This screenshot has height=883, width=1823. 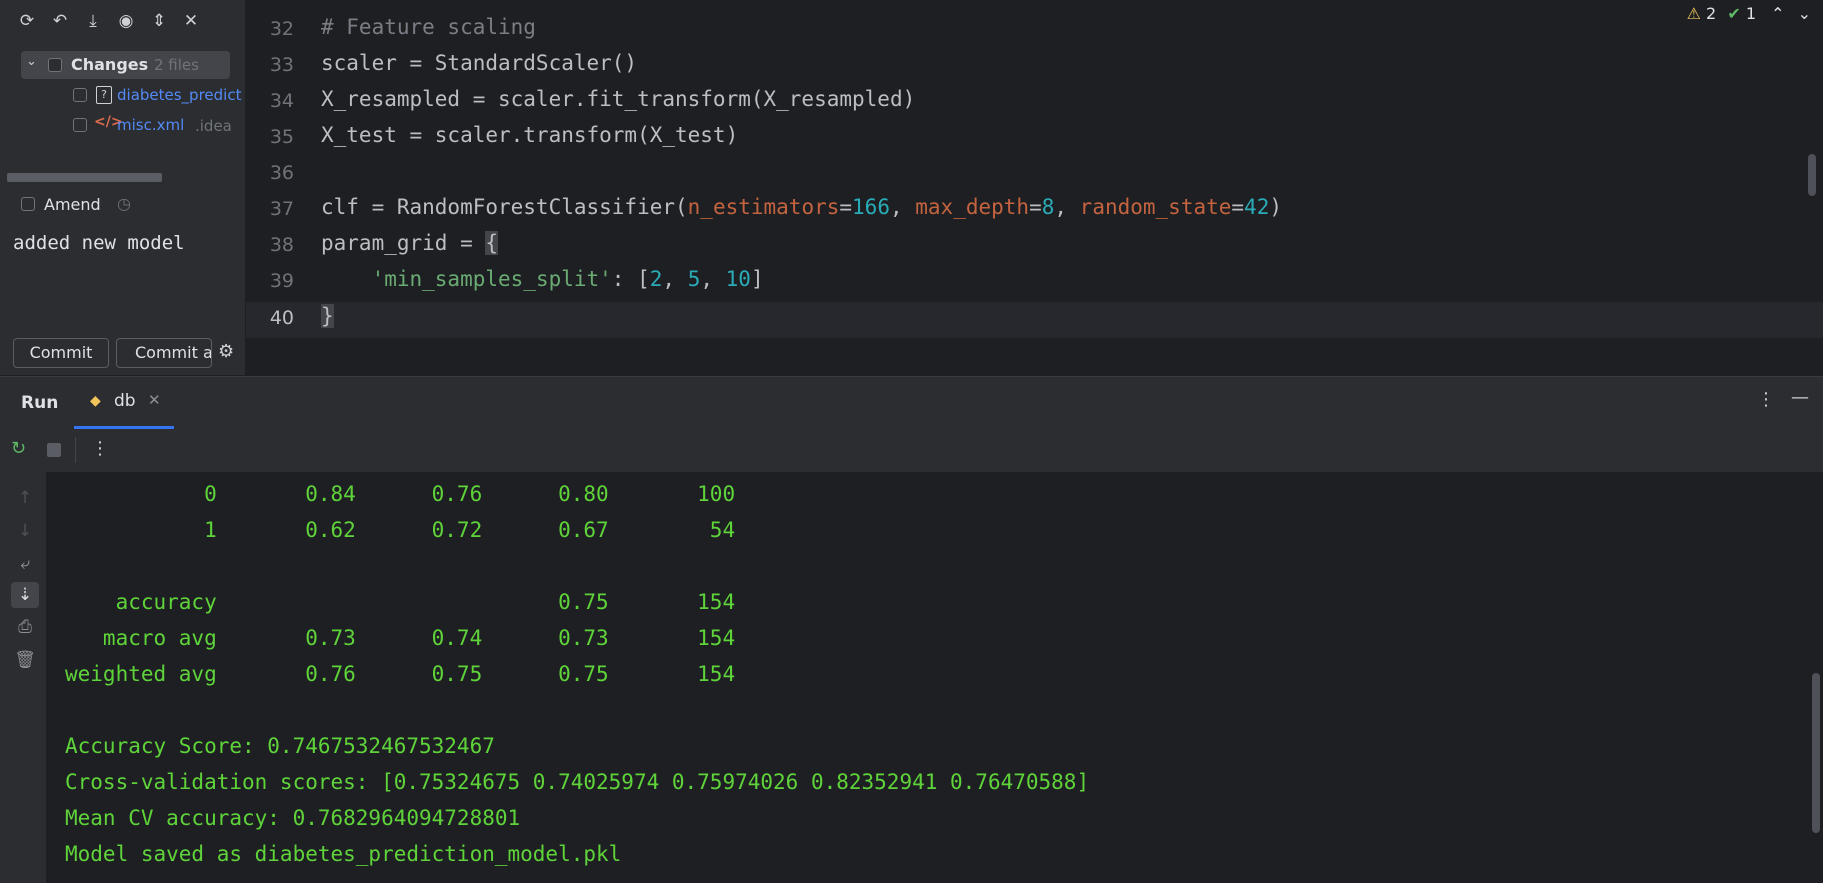 I want to click on code-line: }, so click(x=327, y=316).